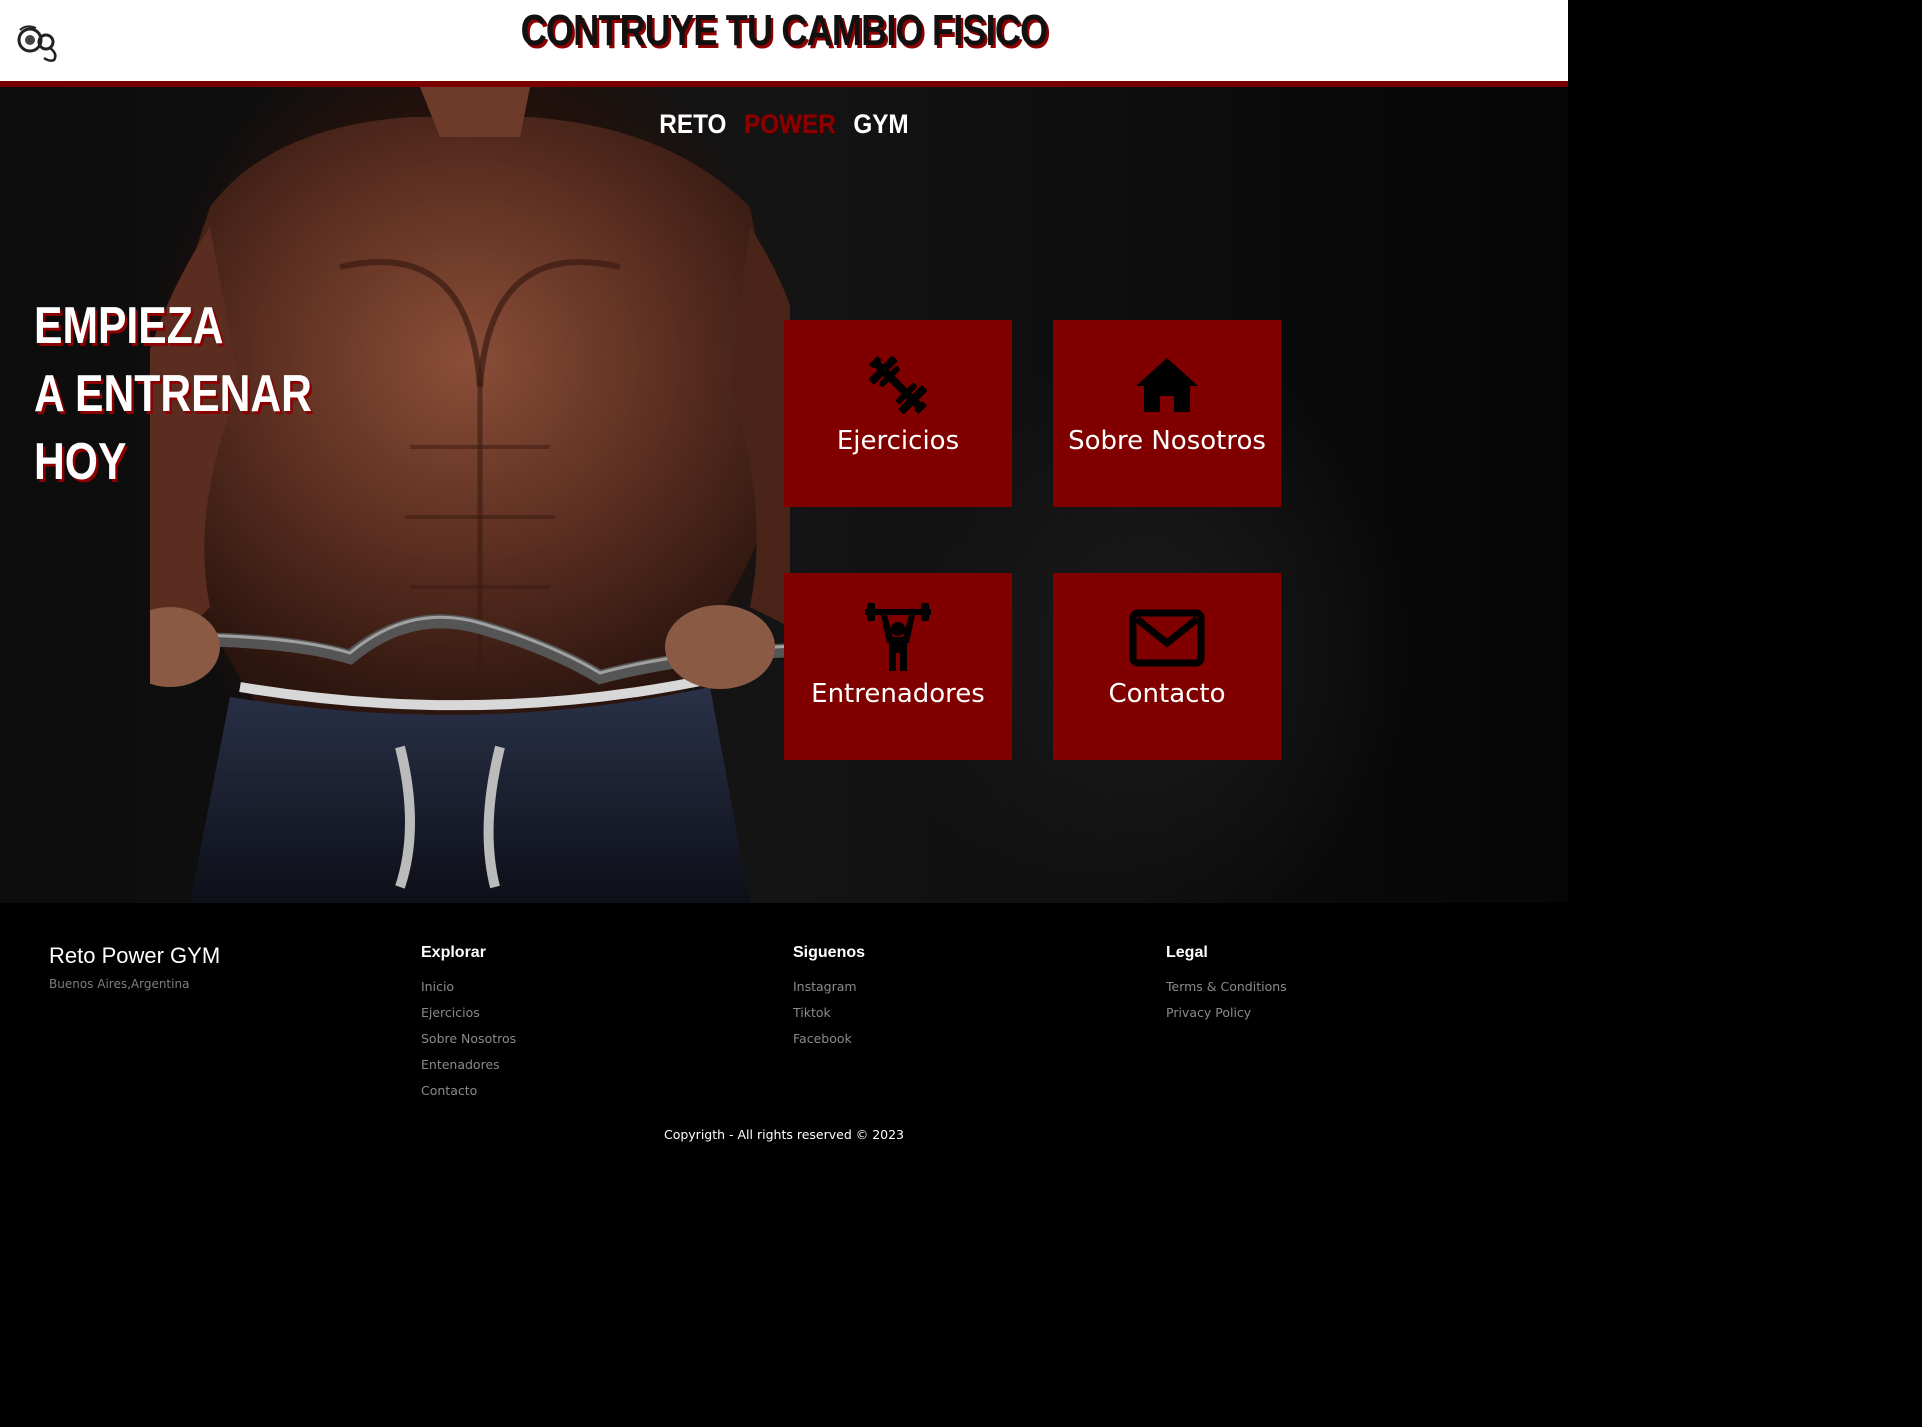 The width and height of the screenshot is (1922, 1427). I want to click on footer-link-tiktok: Tiktok, so click(829, 1013).